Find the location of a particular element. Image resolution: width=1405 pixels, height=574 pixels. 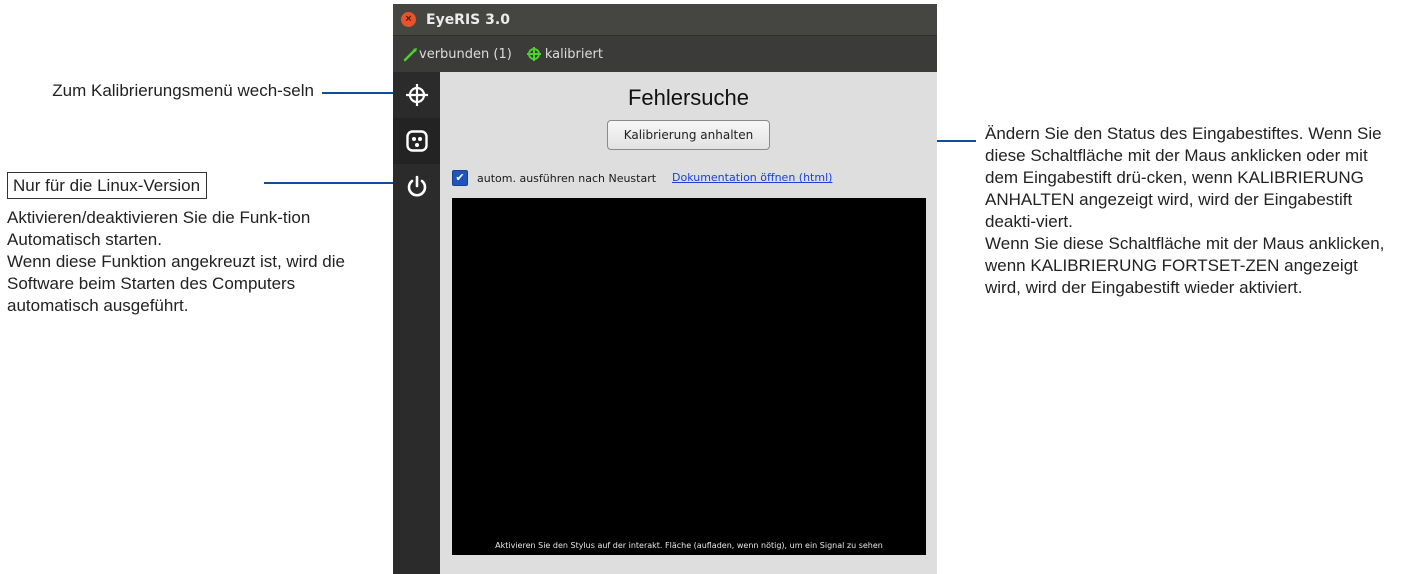

callout-linux-only-label: Nur für die Linux-Version is located at coordinates (107, 185).